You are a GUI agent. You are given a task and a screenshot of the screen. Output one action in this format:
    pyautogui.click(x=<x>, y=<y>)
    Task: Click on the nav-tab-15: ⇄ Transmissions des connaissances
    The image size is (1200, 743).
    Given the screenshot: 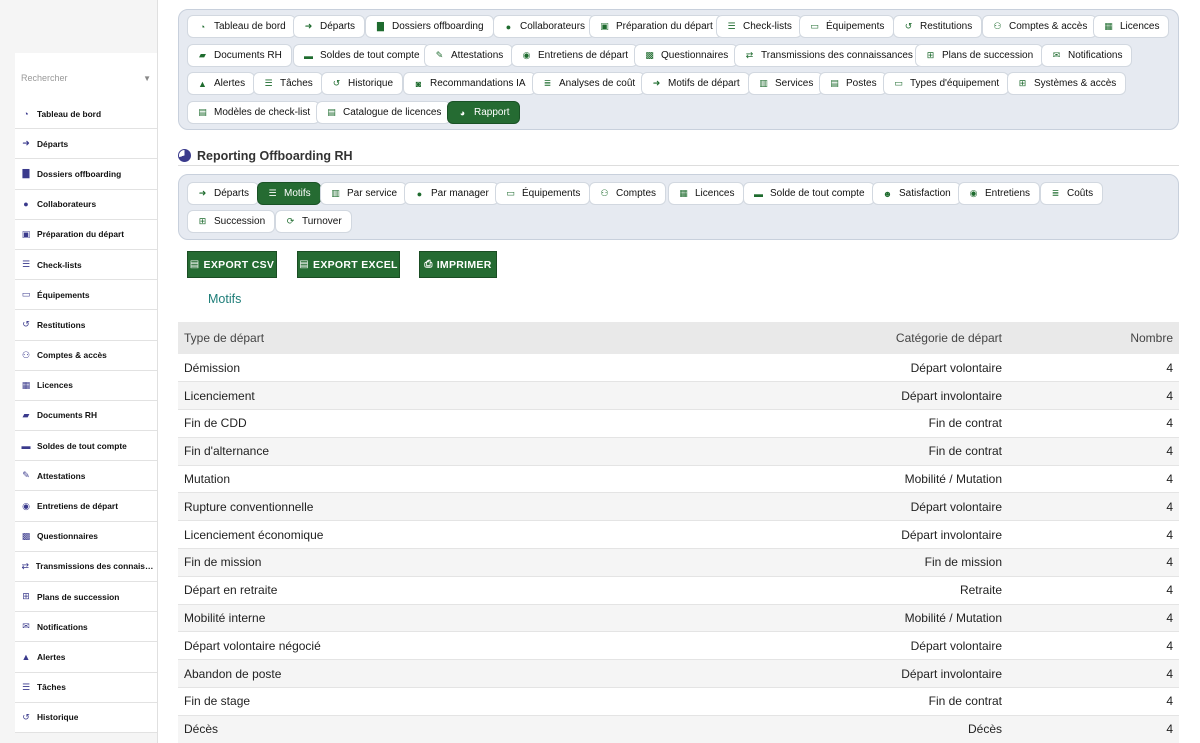 What is the action you would take?
    pyautogui.click(x=828, y=55)
    